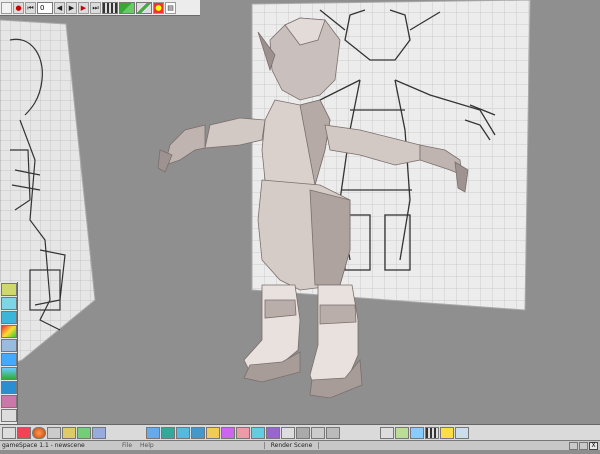  I want to click on material-icon, so click(158, 7).